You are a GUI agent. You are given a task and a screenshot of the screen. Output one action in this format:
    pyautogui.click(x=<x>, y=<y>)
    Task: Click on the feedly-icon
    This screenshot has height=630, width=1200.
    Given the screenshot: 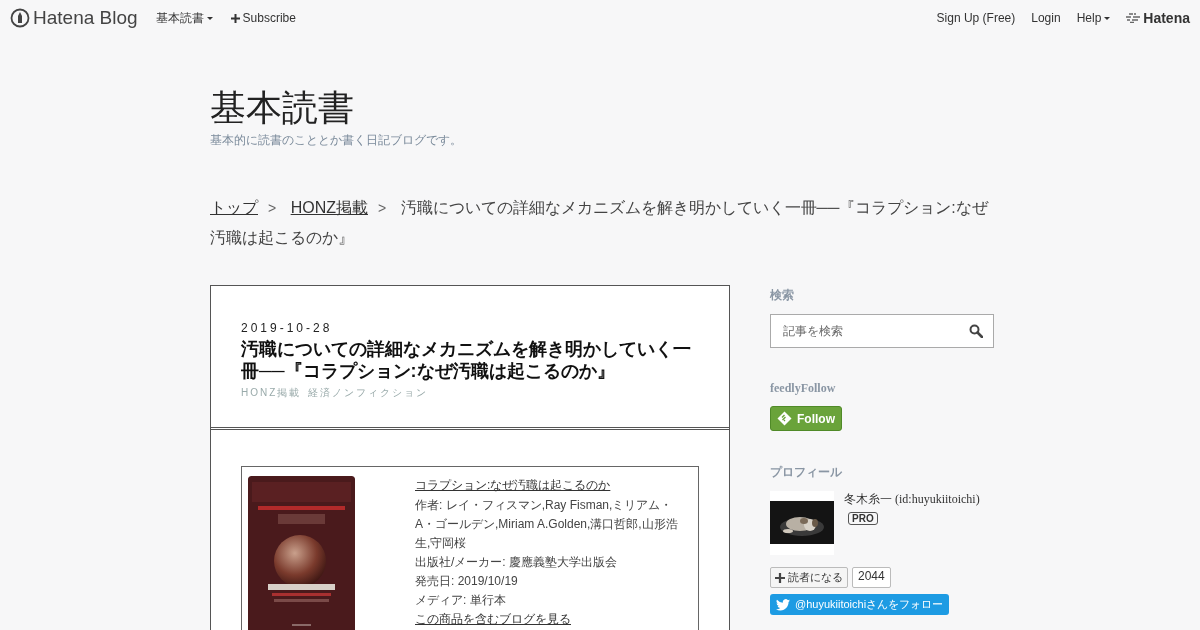 What is the action you would take?
    pyautogui.click(x=784, y=418)
    